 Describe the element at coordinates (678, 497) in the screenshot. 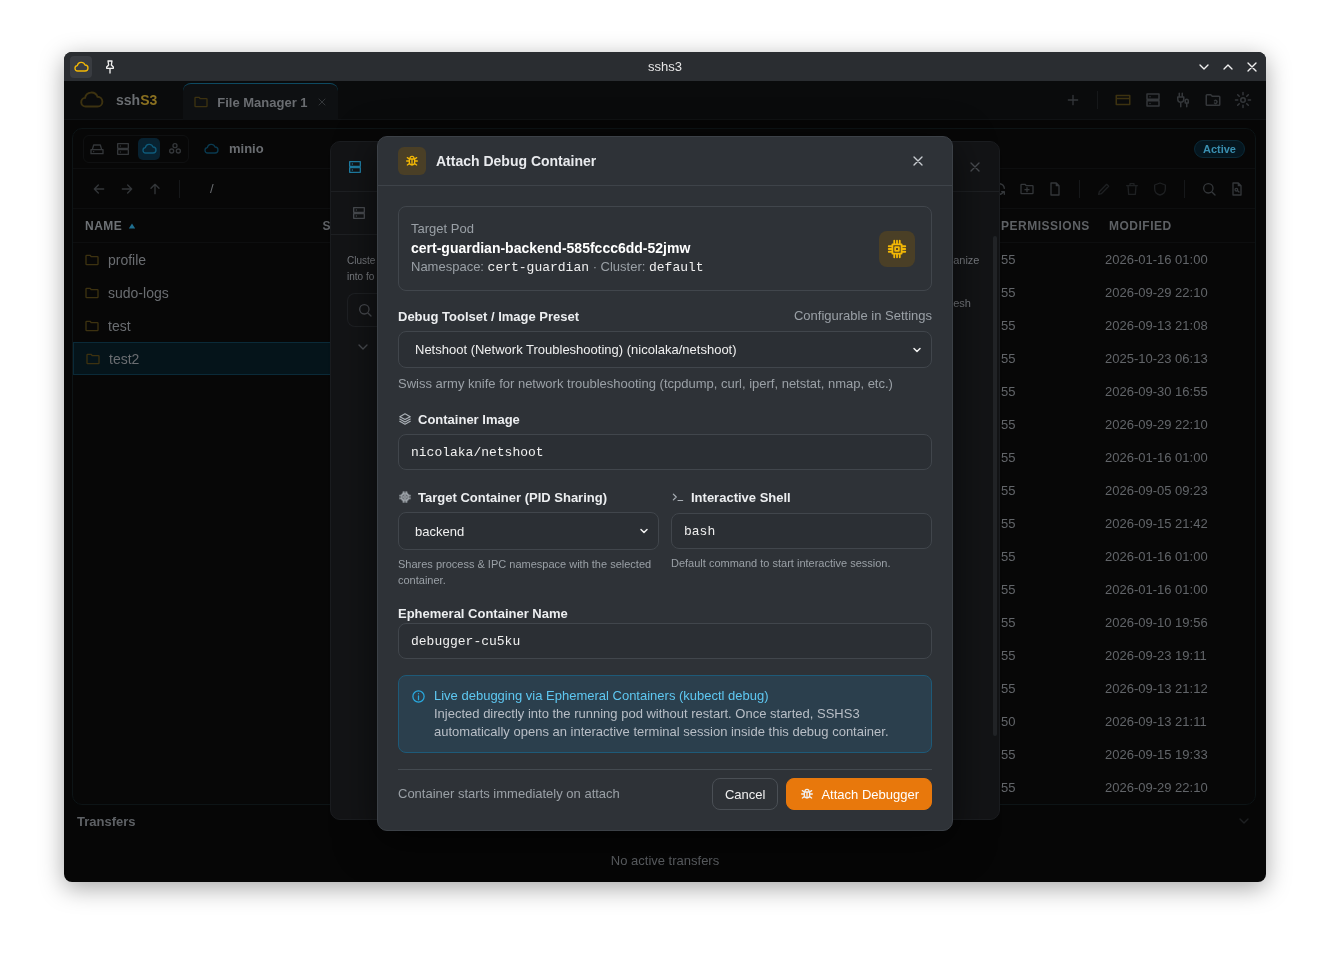

I see `terminal-icon` at that location.